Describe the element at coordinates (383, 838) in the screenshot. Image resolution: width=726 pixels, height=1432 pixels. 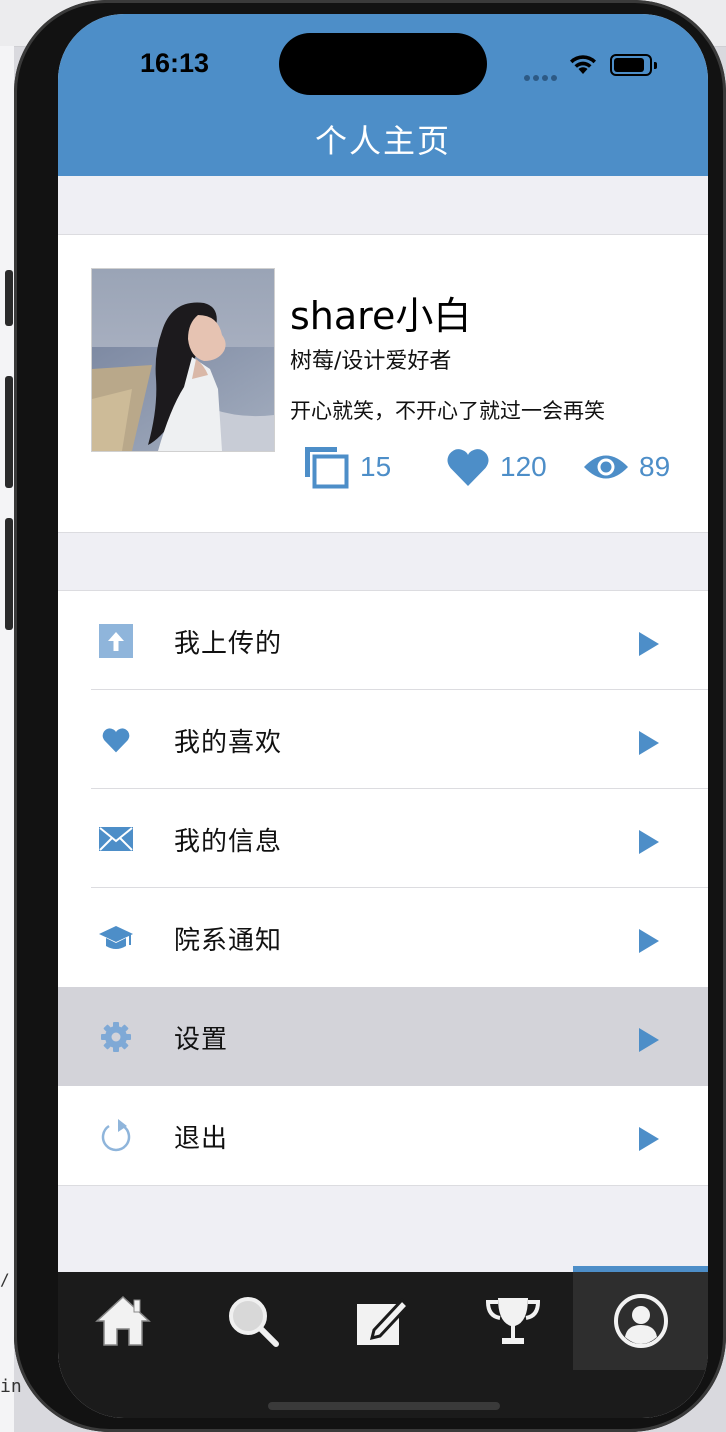
I see `menu-item-my-info: 我的信息` at that location.